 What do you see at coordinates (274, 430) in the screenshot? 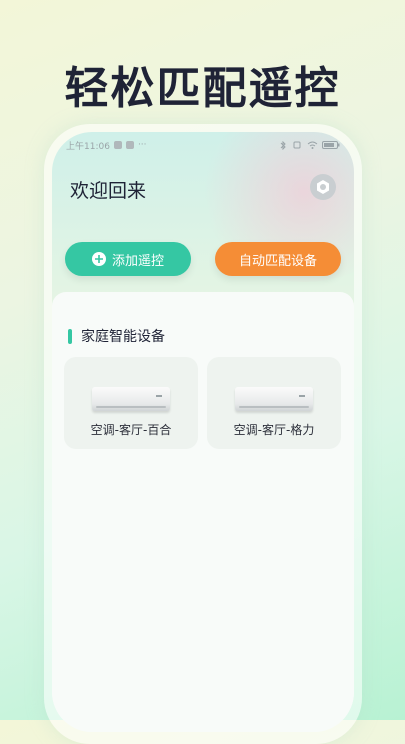
I see `device-name: 空调-客厅-格力` at bounding box center [274, 430].